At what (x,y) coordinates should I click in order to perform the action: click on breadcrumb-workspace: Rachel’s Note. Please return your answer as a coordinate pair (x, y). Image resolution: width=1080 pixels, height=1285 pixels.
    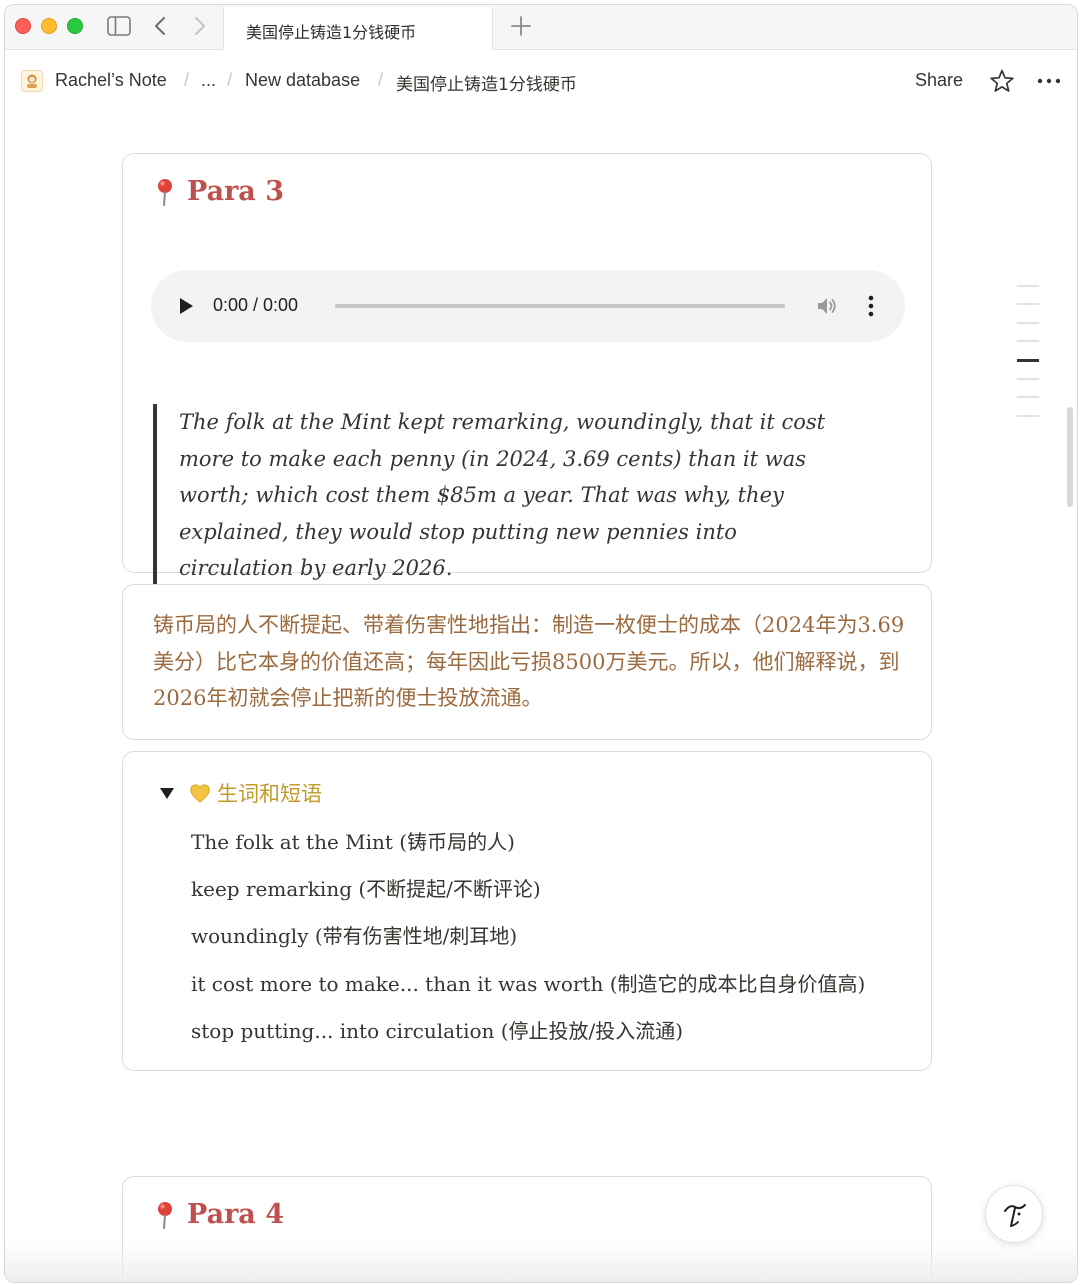
    Looking at the image, I should click on (111, 80).